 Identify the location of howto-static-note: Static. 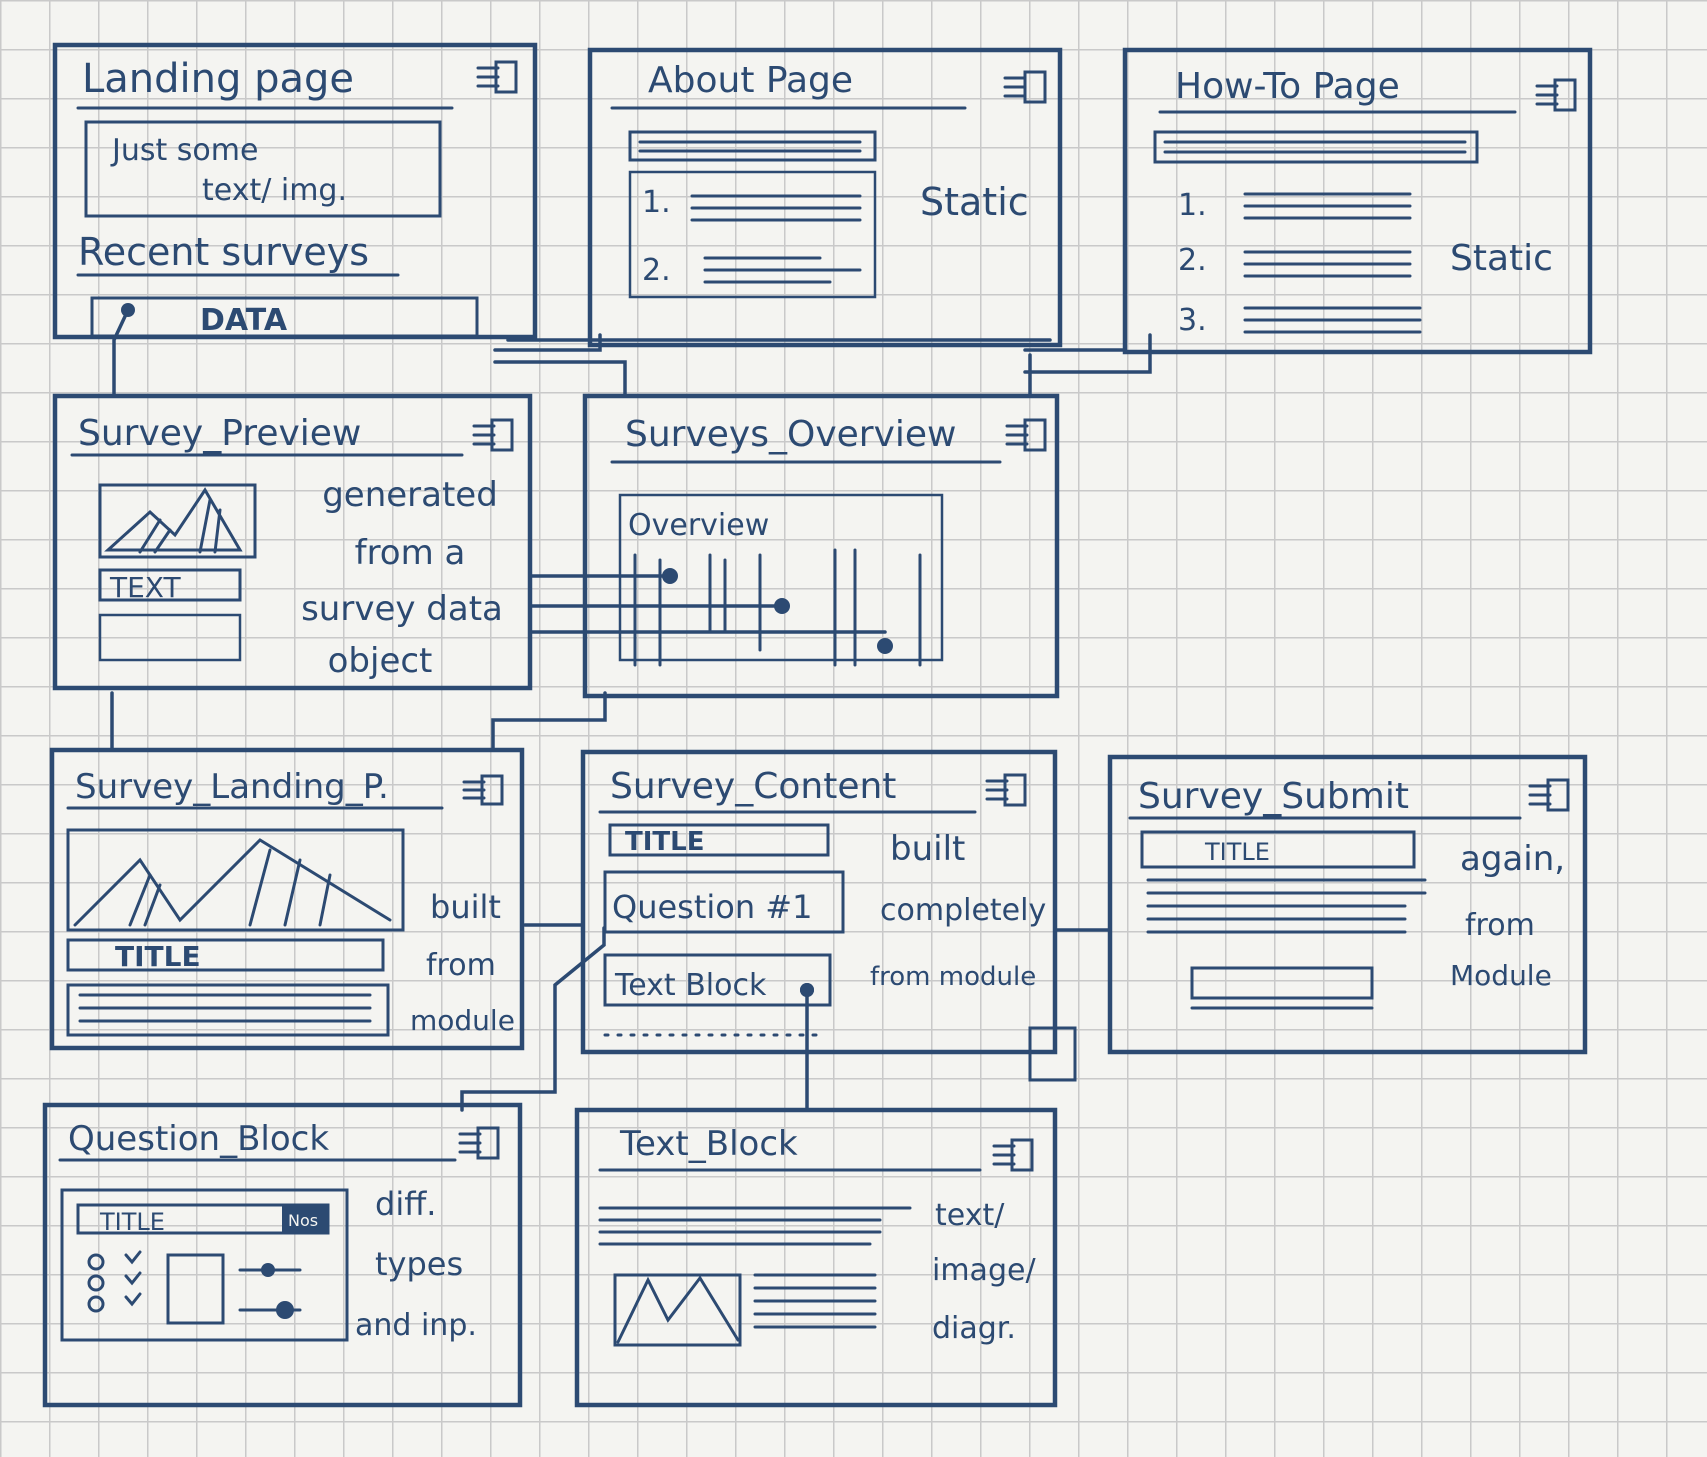
(1501, 258).